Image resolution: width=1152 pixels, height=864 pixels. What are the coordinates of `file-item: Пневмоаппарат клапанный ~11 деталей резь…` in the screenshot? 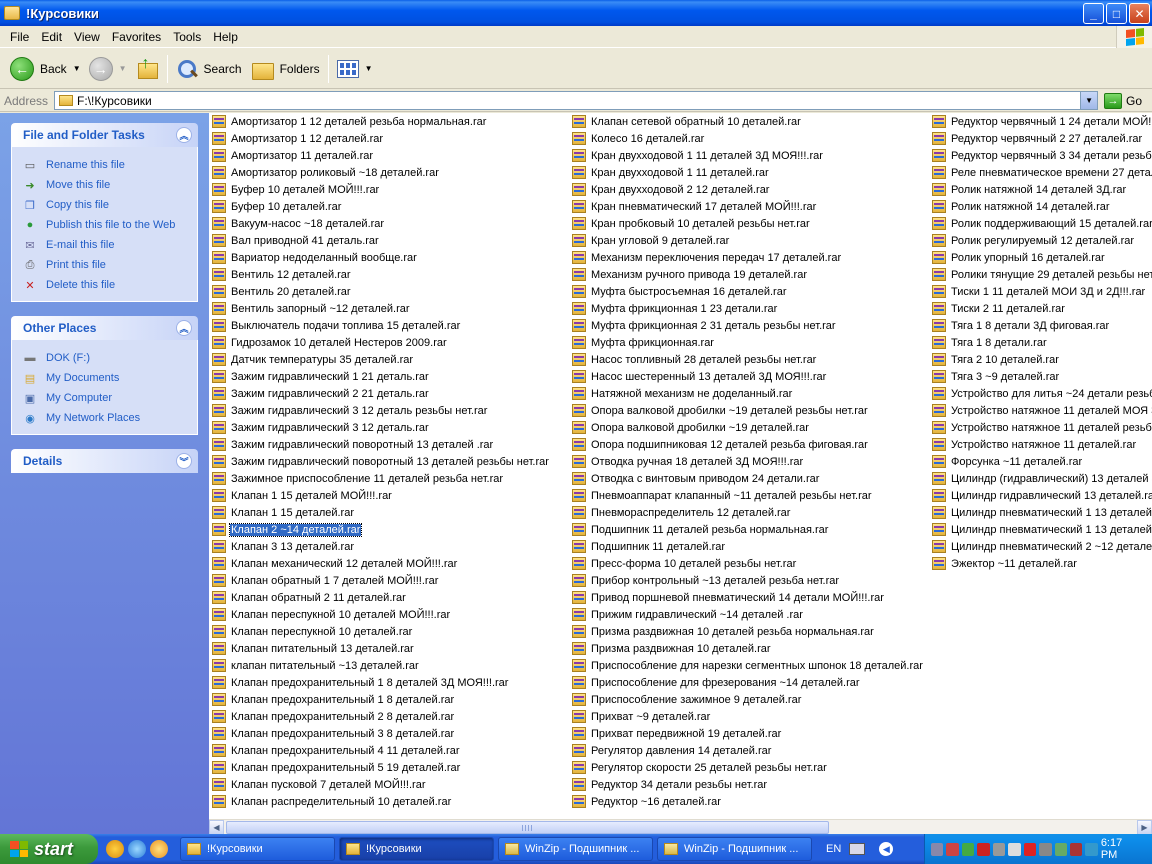 It's located at (722, 495).